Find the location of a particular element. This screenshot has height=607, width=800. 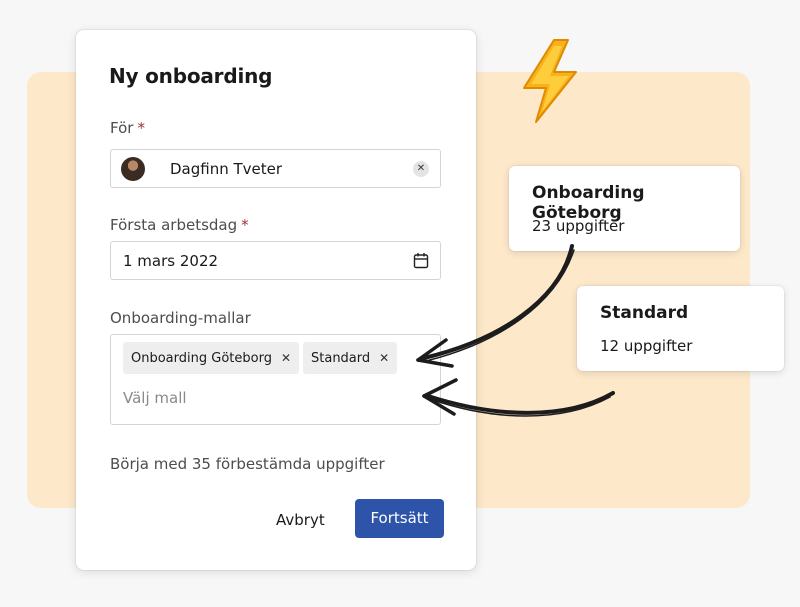

hint-text: Börja med 35 förbestämda uppgifter is located at coordinates (247, 464).